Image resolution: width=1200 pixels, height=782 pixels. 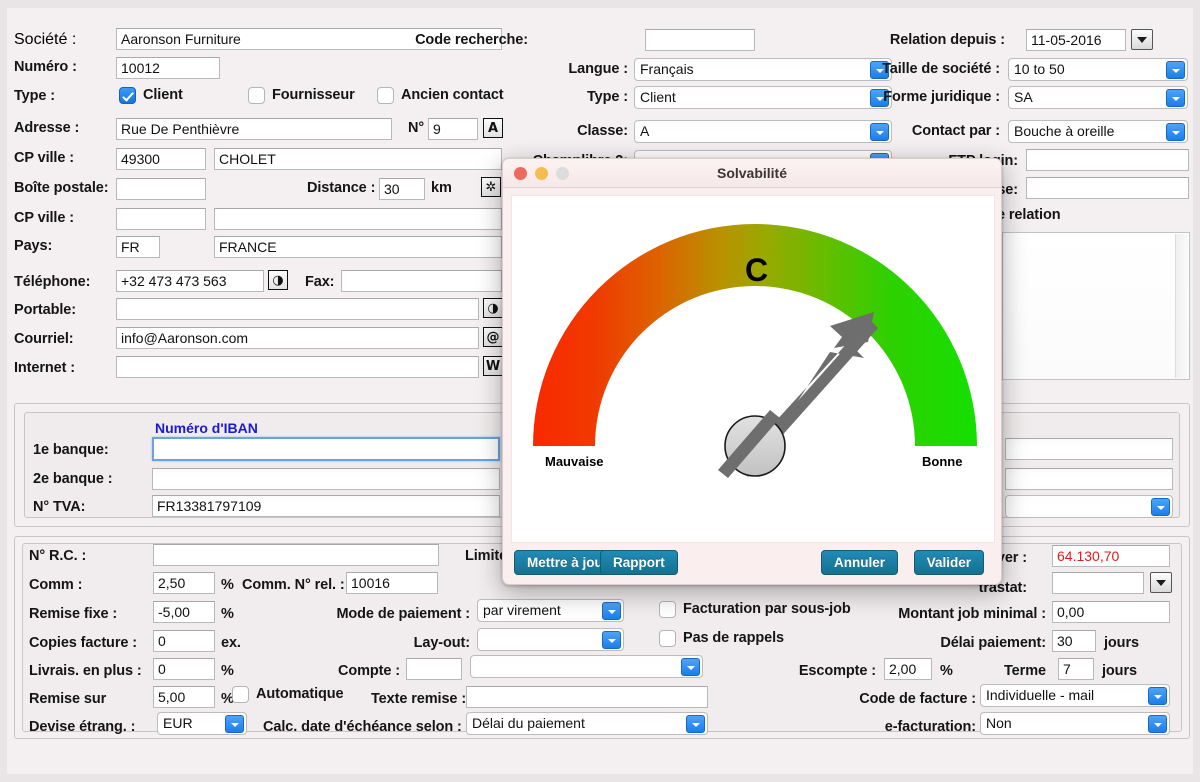 I want to click on terme-input: 7, so click(x=1076, y=669).